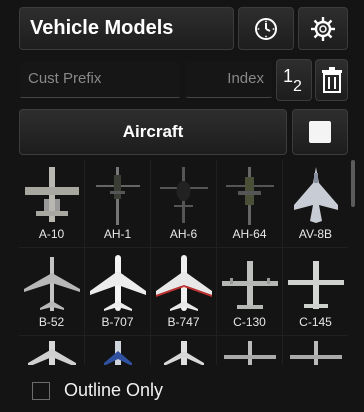 Image resolution: width=364 pixels, height=412 pixels. I want to click on ah6-helicopter-icon, so click(183, 195).